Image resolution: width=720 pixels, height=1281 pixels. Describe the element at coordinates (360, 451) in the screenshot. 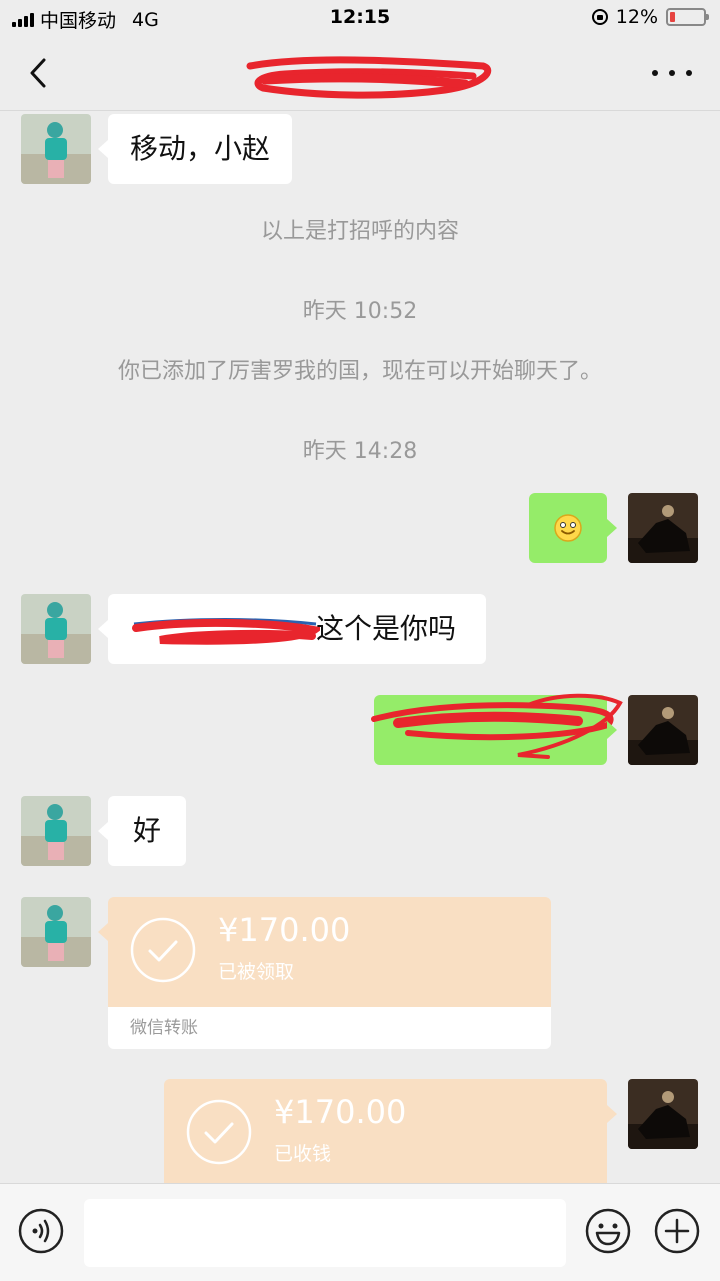

I see `timestamp: 昨天 14:28` at that location.